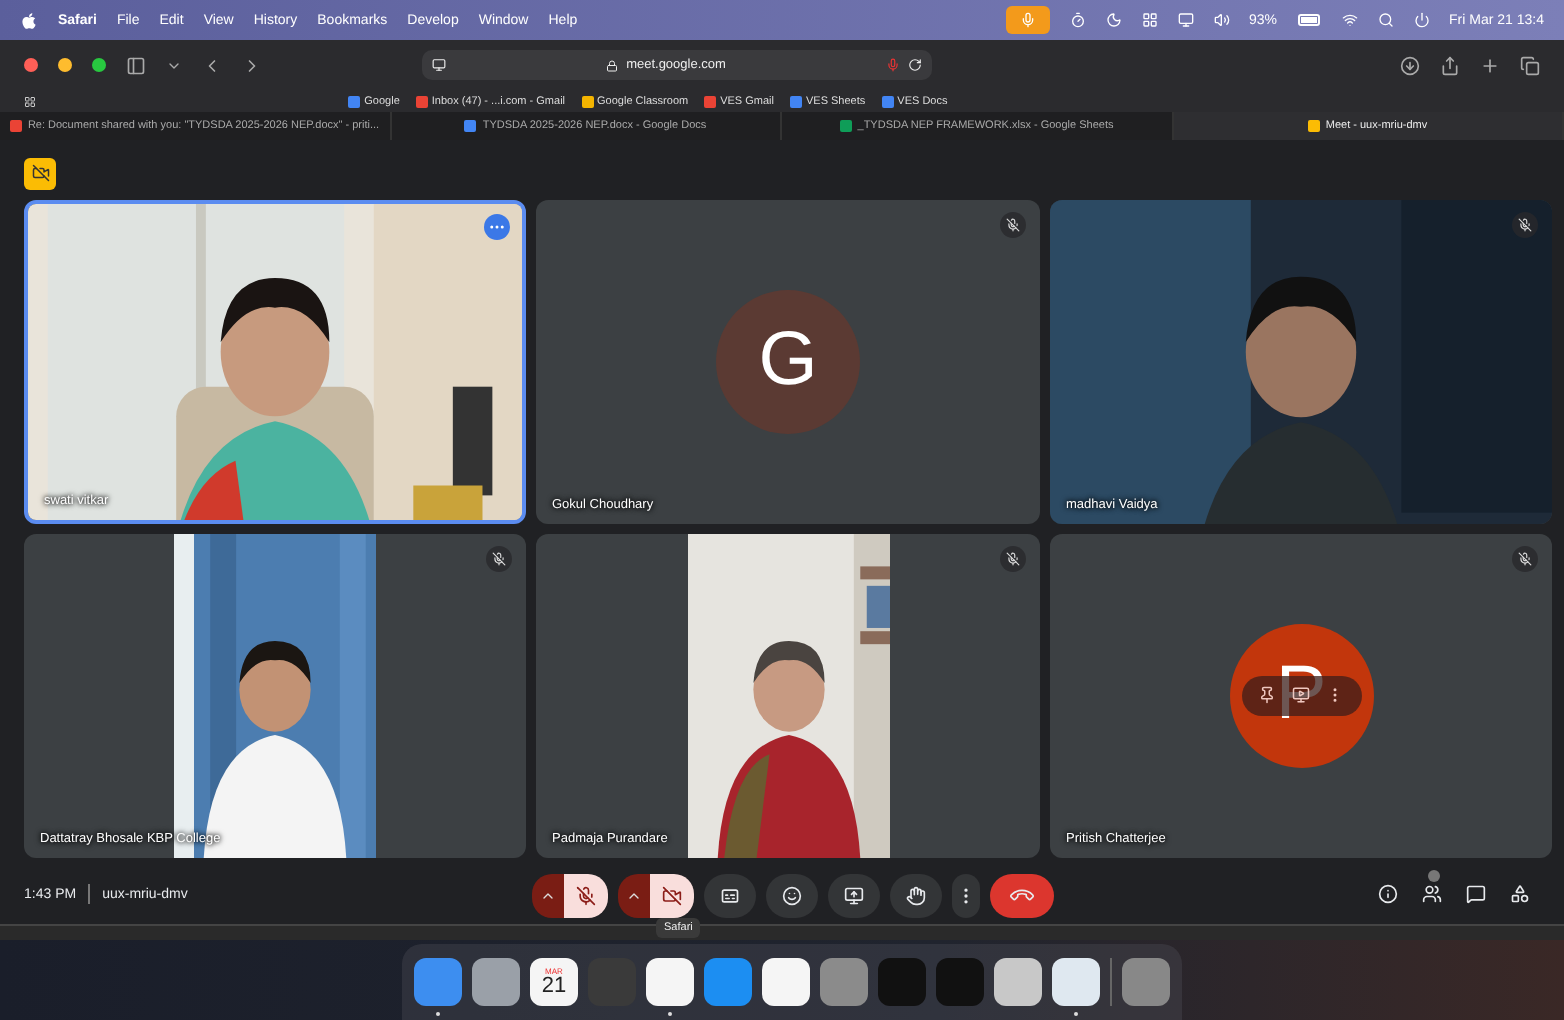 The height and width of the screenshot is (1020, 1564). I want to click on microphone-indicator, so click(1027, 20).